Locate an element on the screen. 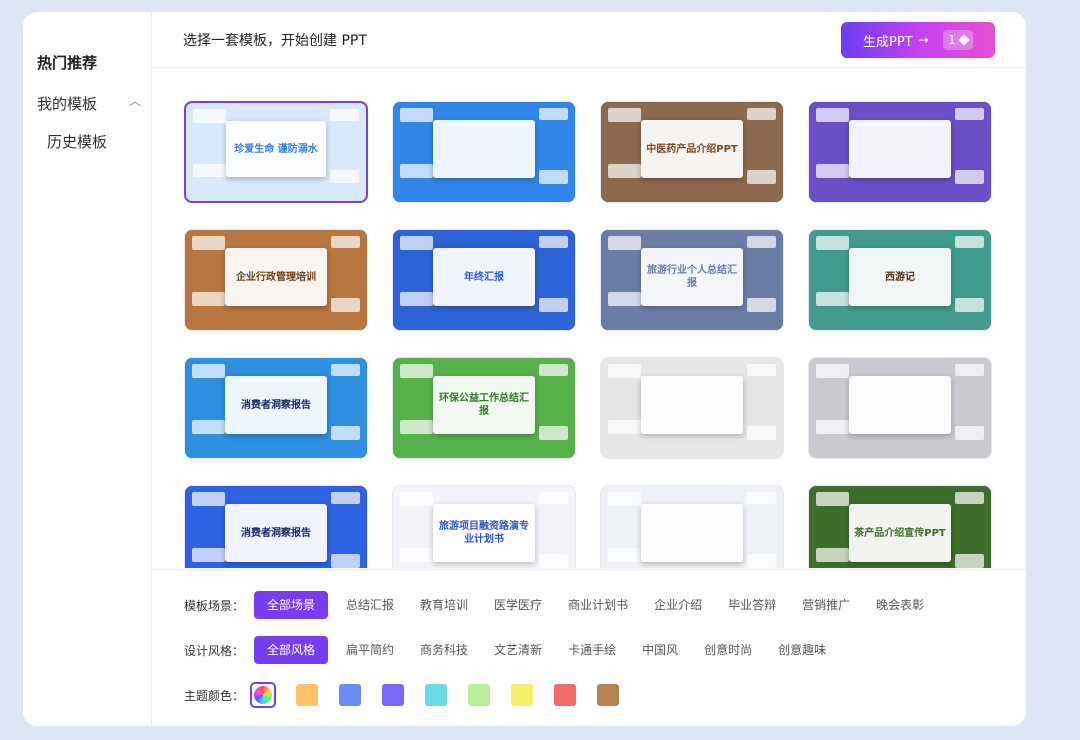 The width and height of the screenshot is (1080, 740). page-title: 选择一套模板，开始创建 PPT is located at coordinates (275, 41).